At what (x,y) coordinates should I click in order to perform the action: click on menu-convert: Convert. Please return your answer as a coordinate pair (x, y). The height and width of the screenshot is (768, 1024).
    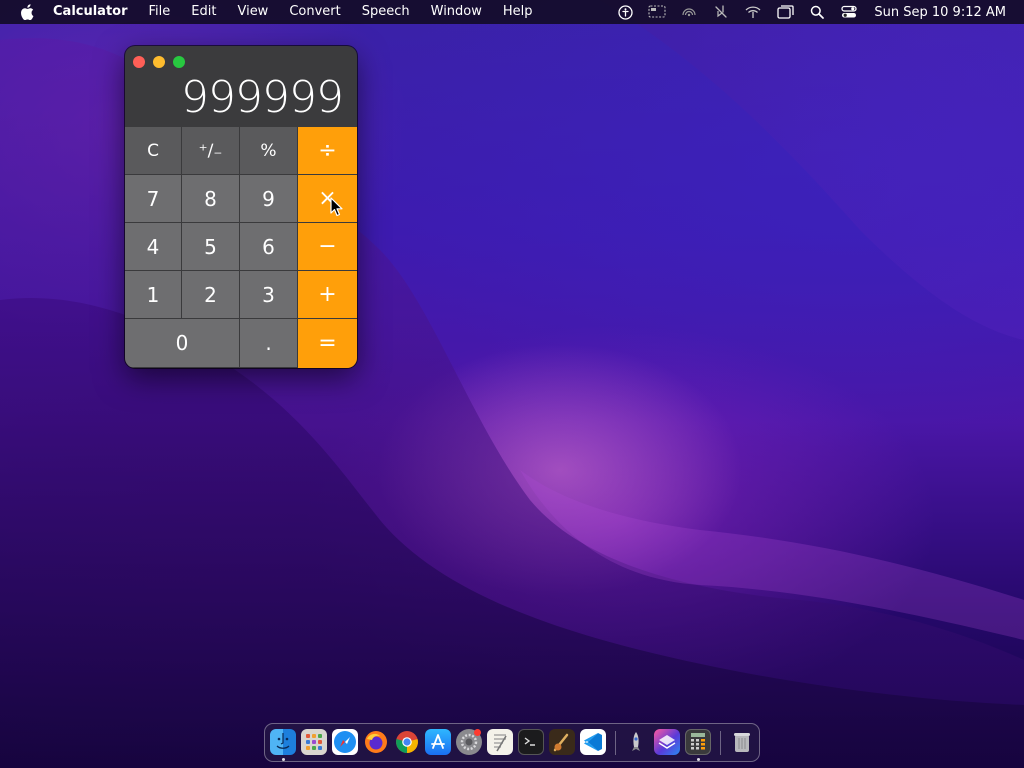
    Looking at the image, I should click on (314, 12).